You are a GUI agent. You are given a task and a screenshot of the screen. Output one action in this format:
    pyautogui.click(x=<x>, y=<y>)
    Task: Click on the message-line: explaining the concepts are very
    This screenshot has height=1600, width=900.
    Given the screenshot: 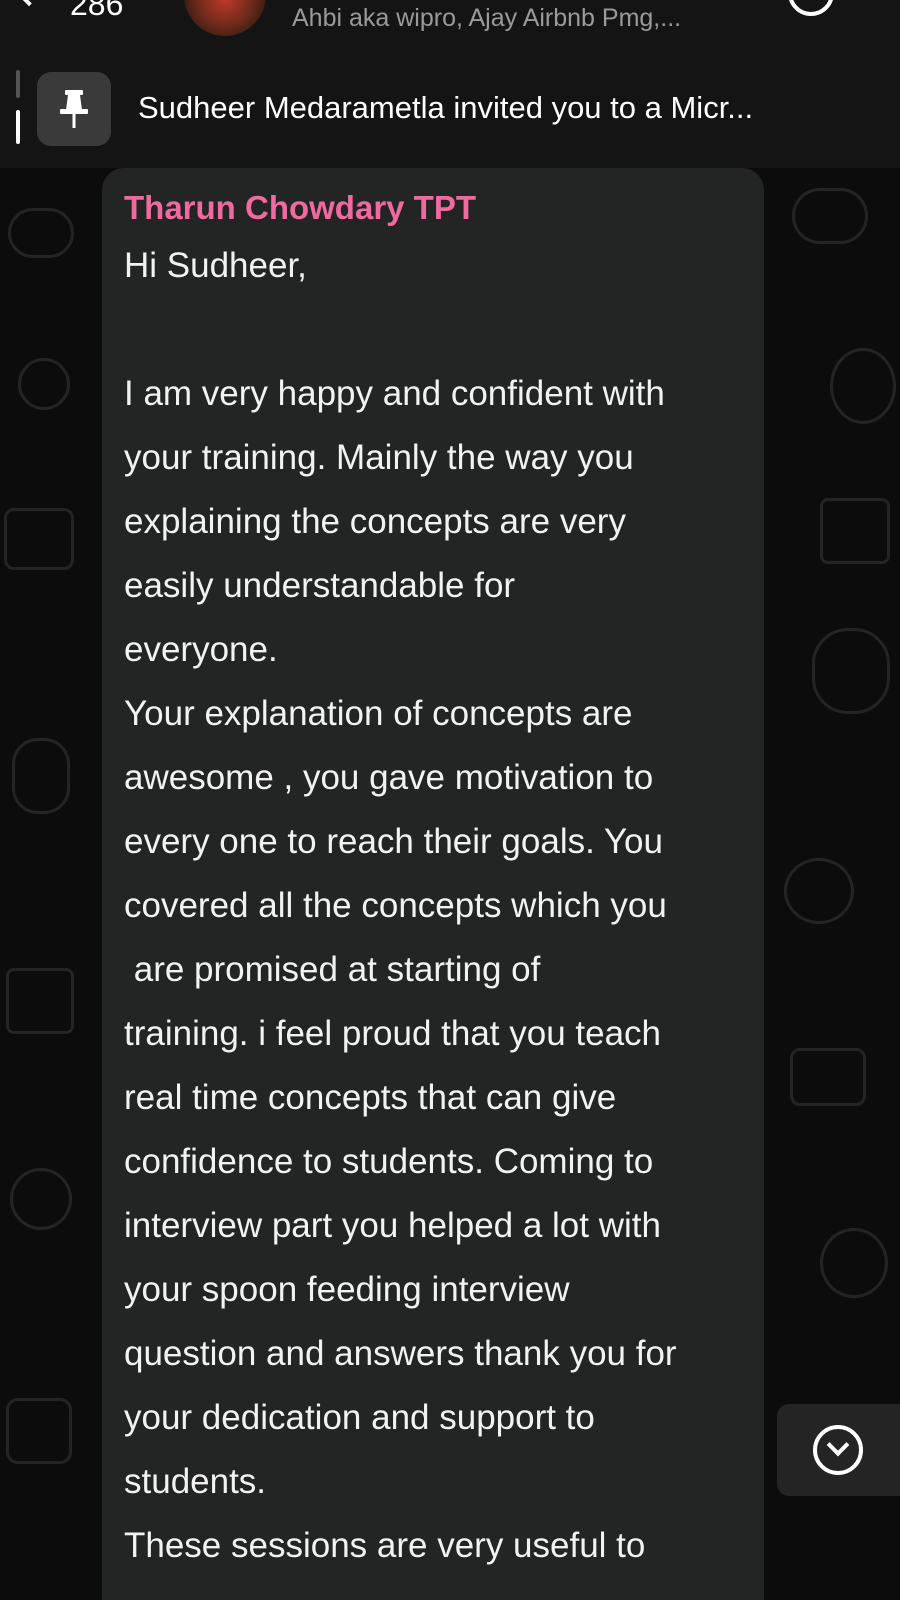 What is the action you would take?
    pyautogui.click(x=375, y=521)
    